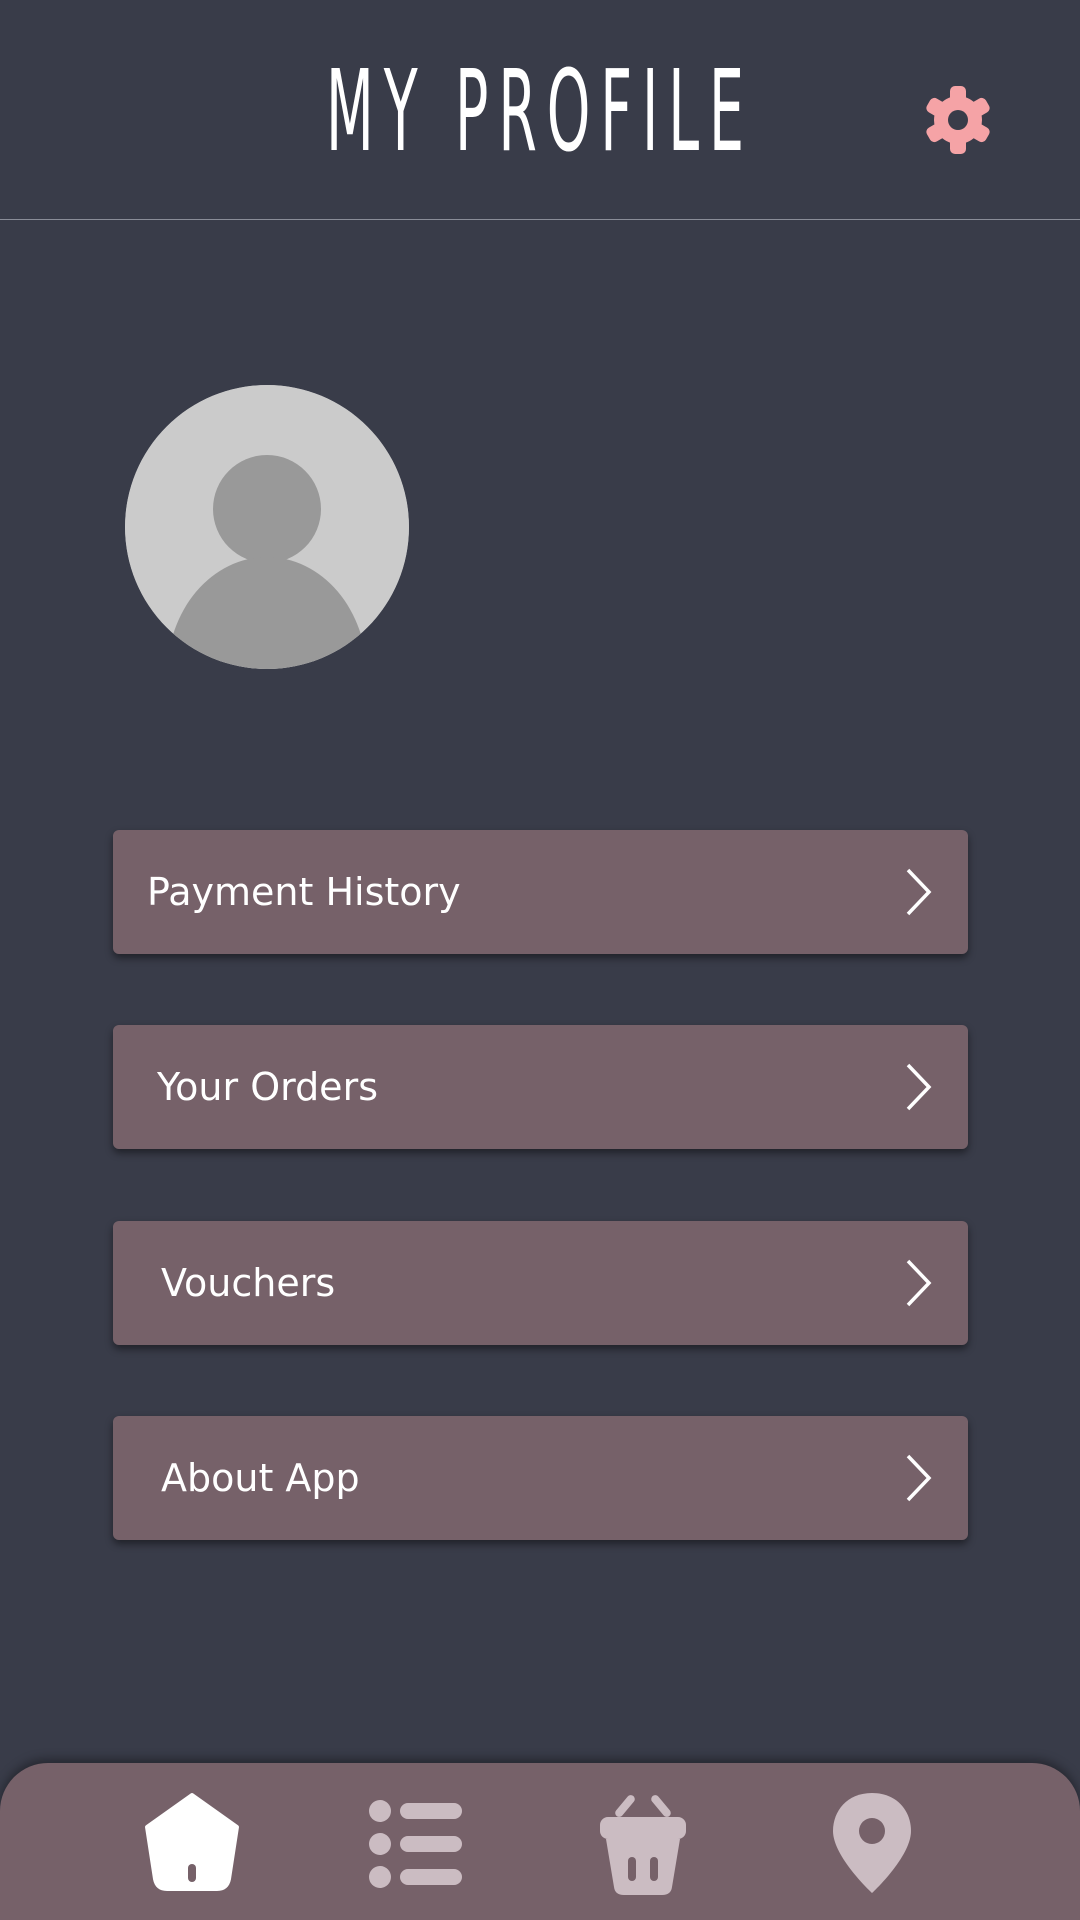 The image size is (1080, 1920). I want to click on vouchers-button: Vouchers, so click(540, 1283).